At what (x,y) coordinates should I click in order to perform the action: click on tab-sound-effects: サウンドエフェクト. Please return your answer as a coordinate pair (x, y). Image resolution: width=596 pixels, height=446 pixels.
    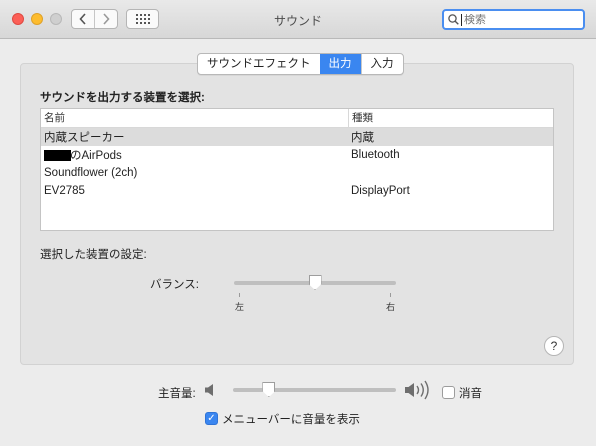
    Looking at the image, I should click on (259, 64).